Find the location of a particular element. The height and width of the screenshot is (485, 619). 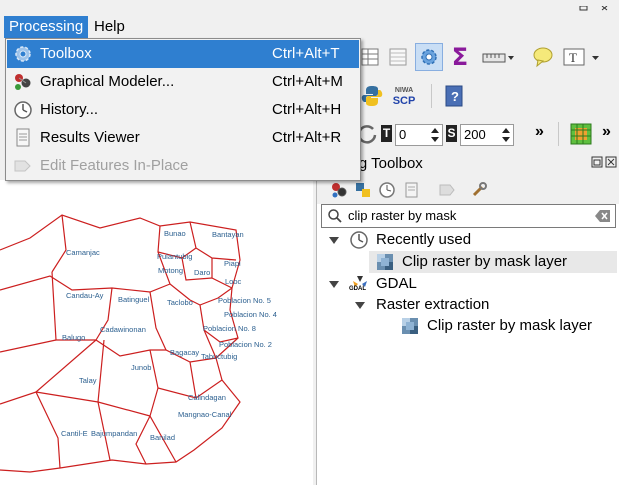

toolbox-toggle-button is located at coordinates (429, 57).